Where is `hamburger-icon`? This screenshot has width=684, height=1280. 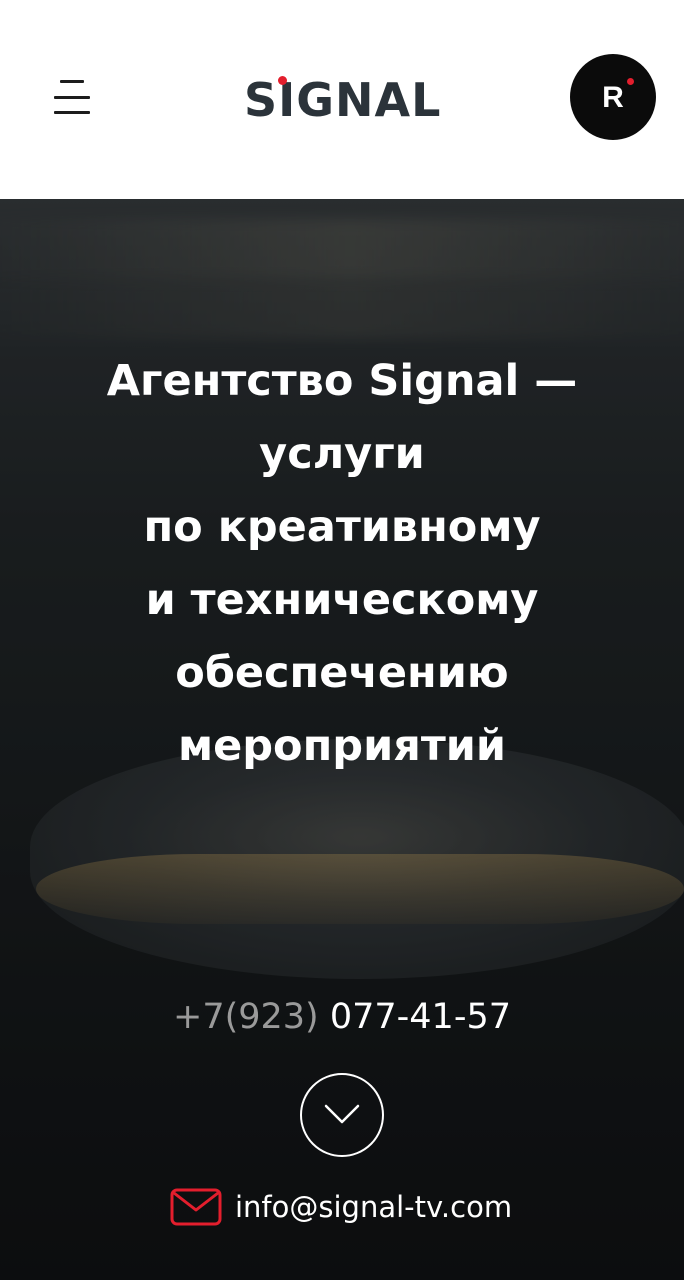
hamburger-icon is located at coordinates (72, 81).